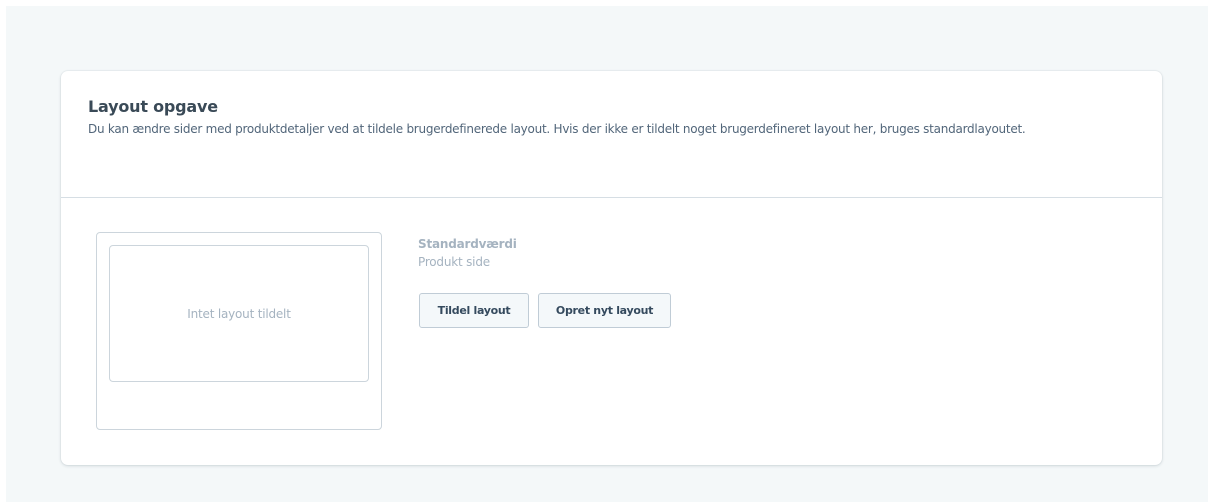 The width and height of the screenshot is (1208, 502). What do you see at coordinates (467, 244) in the screenshot?
I see `default-value-label: Standardværdi` at bounding box center [467, 244].